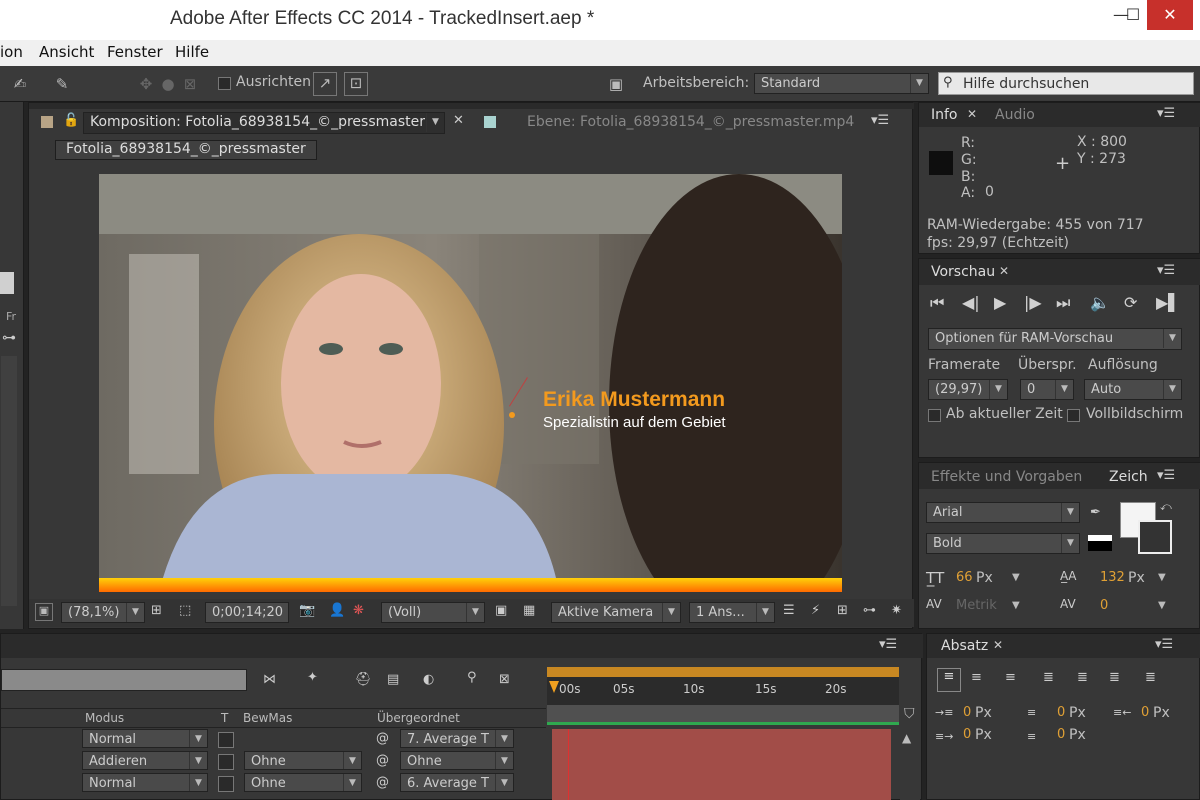 This screenshot has height=800, width=1200. I want to click on draft-3d-icon: ✦, so click(312, 677).